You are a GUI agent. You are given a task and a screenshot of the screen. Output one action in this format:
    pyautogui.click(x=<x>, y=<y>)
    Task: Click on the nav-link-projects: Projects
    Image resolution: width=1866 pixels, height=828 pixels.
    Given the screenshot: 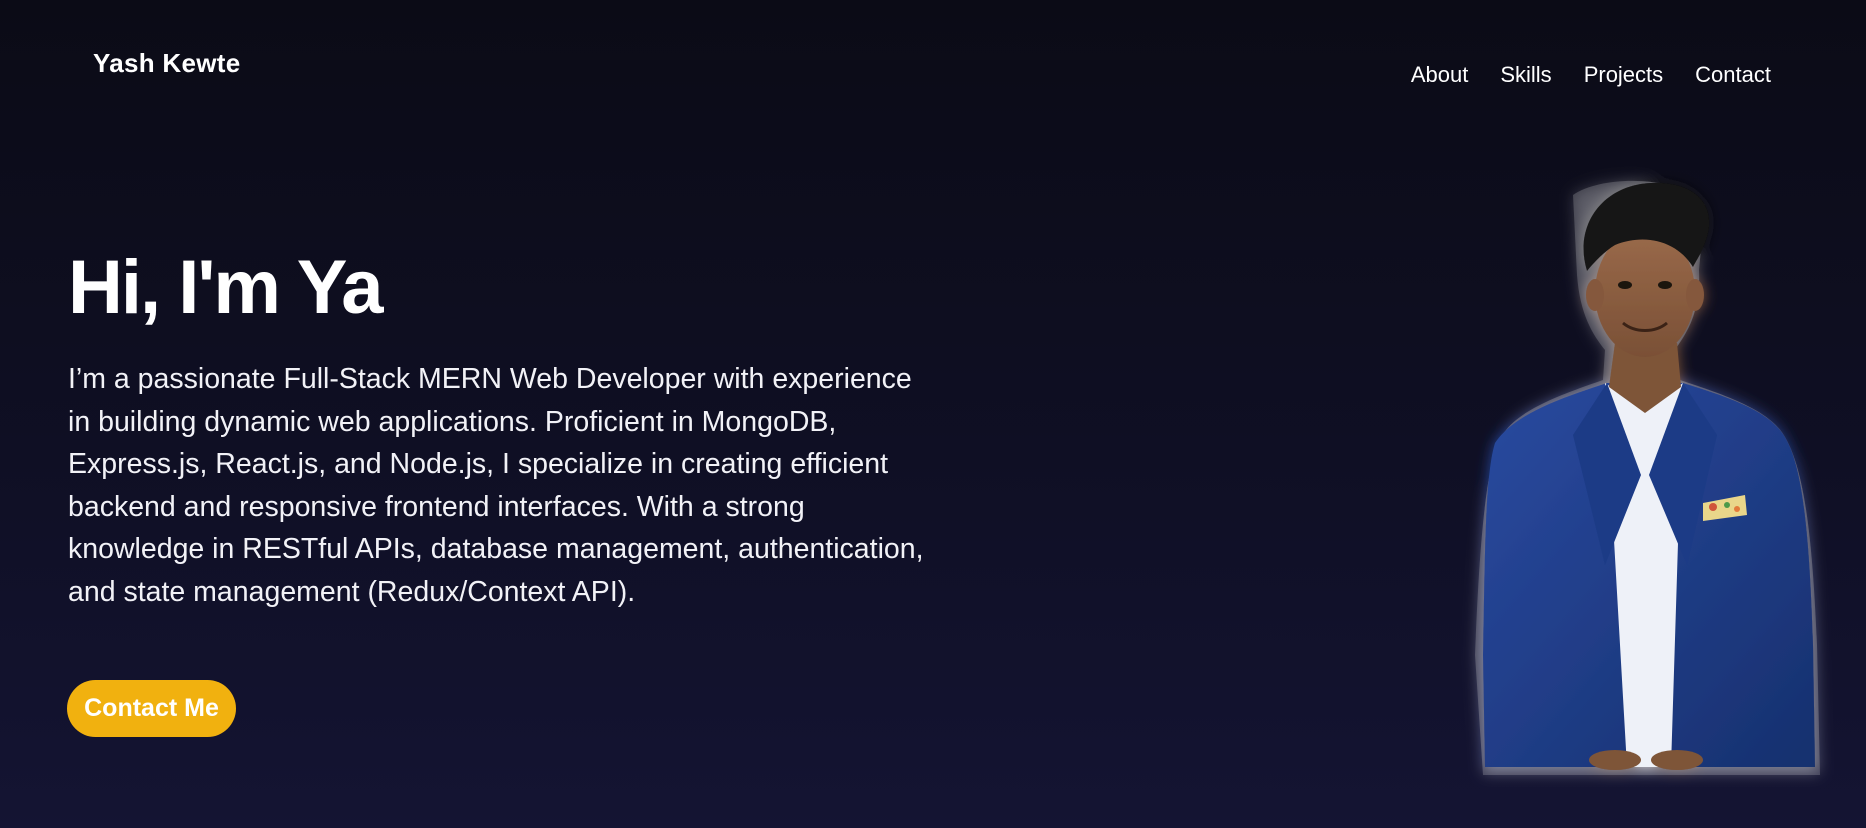 What is the action you would take?
    pyautogui.click(x=1623, y=75)
    